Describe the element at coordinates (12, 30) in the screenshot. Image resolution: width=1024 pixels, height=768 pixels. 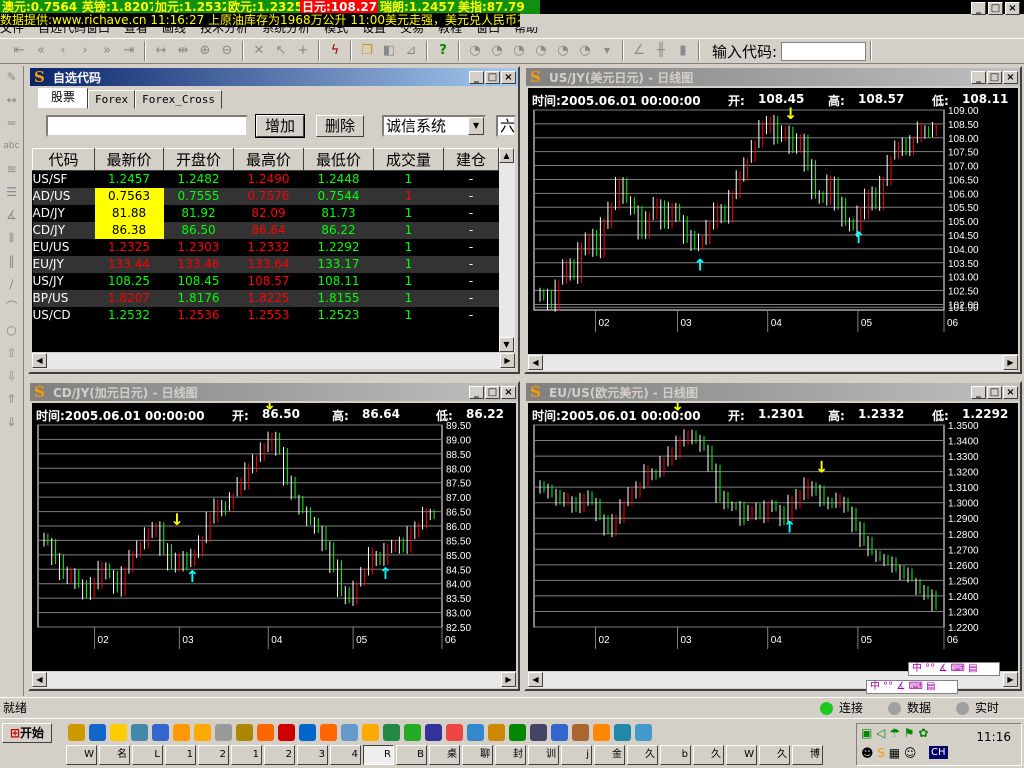
I see `menu-item: 文件` at that location.